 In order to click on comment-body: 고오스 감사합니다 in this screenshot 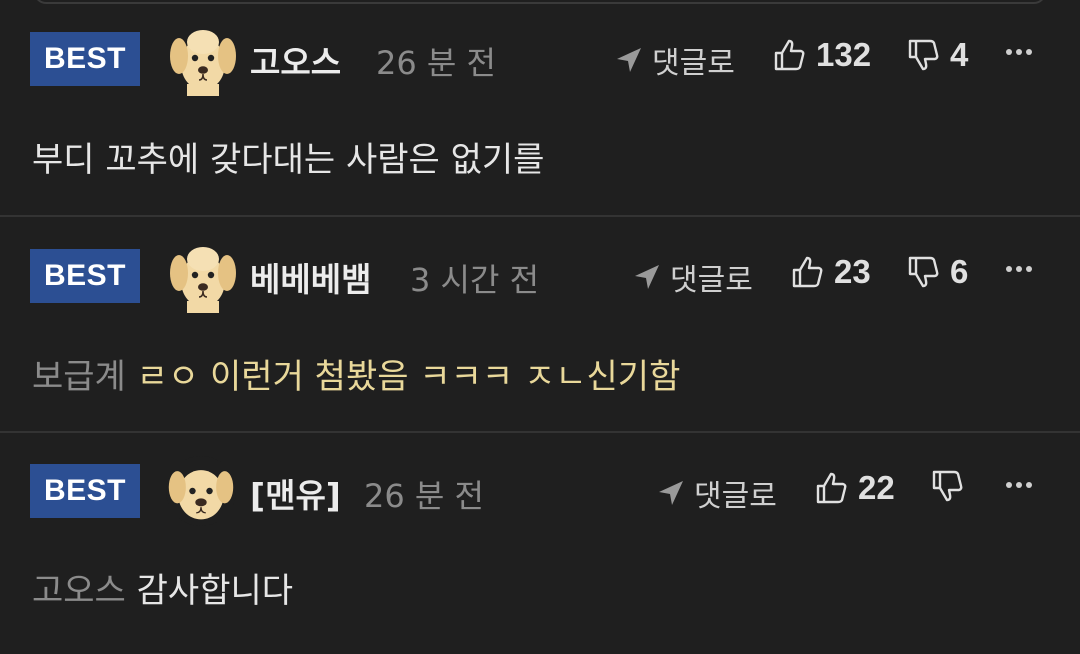, I will do `click(162, 587)`.